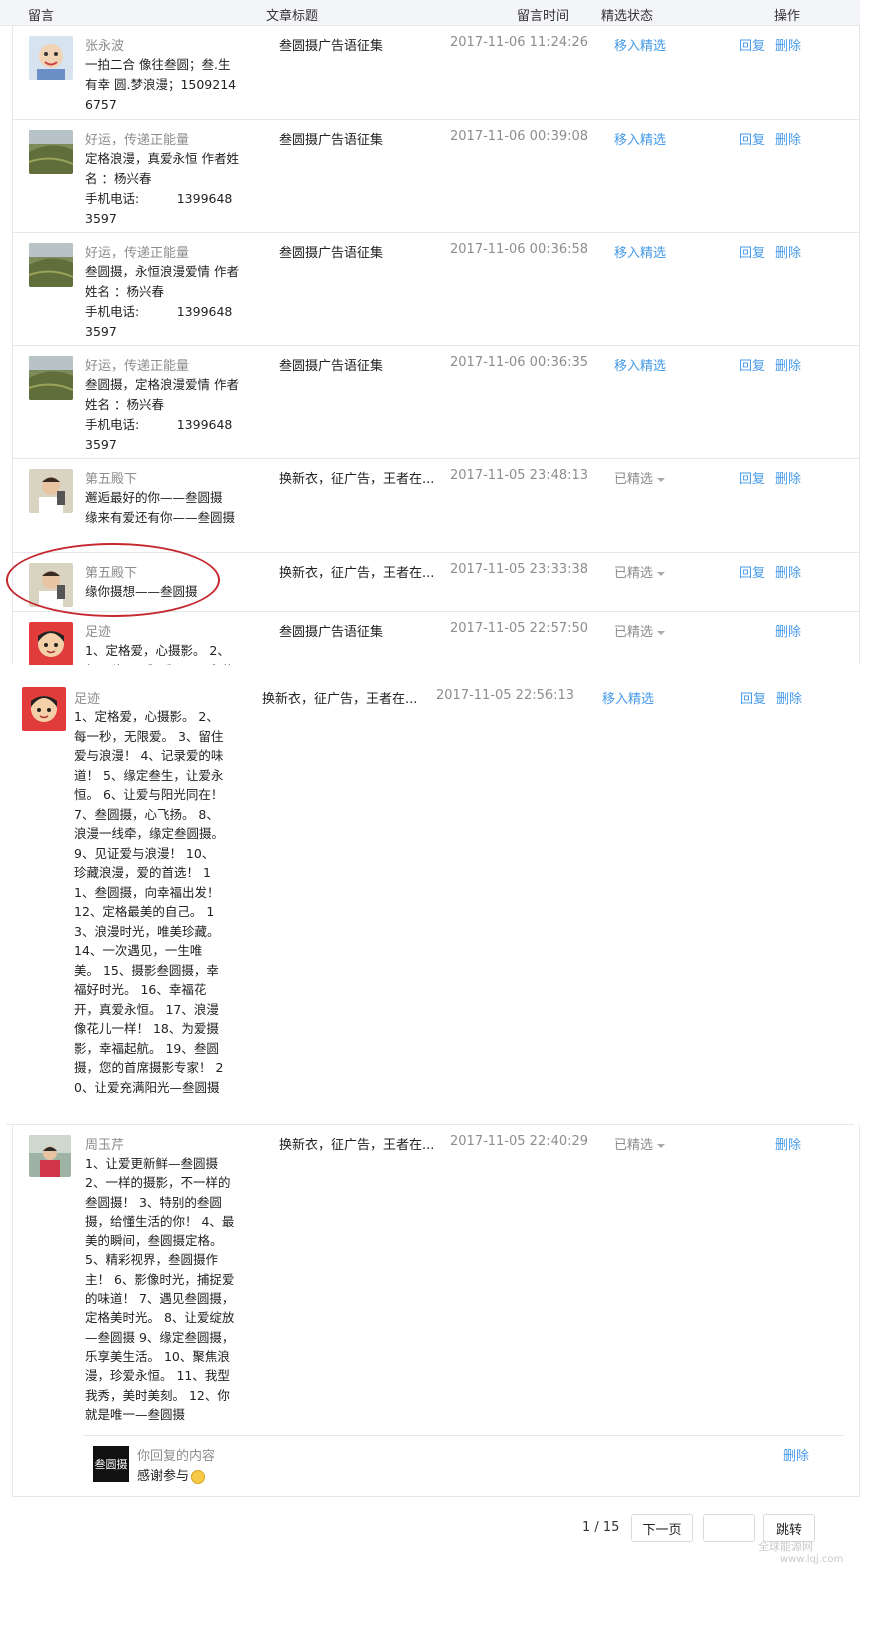  Describe the element at coordinates (463, 1463) in the screenshot. I see `reply-box: 叁圆摄 你回复的内容 感谢参与 删除` at that location.